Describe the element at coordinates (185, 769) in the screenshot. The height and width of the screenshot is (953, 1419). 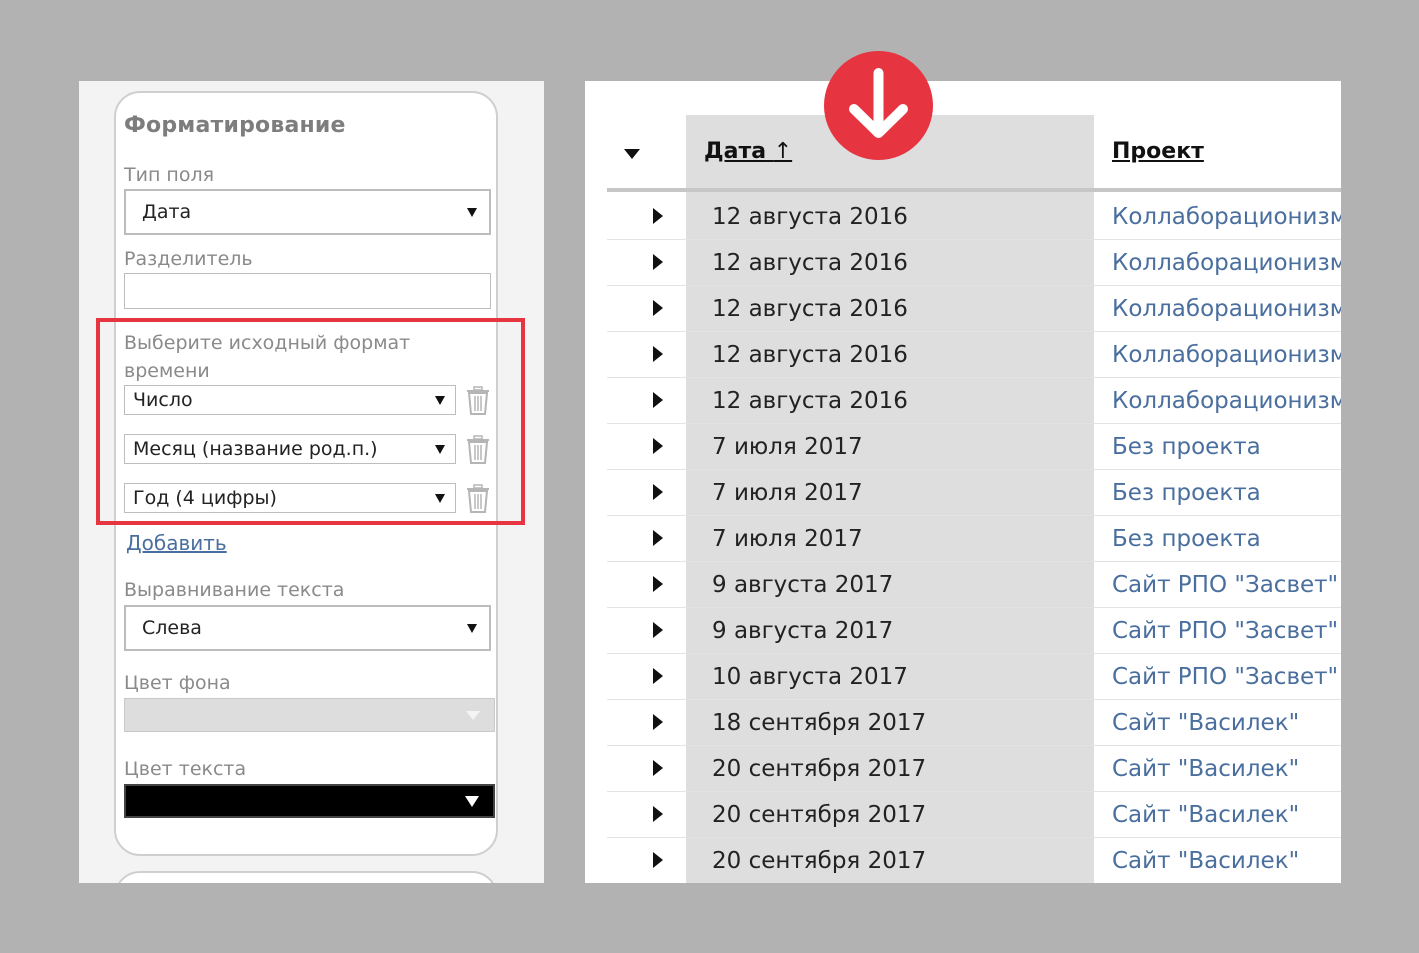
I see `text-color-label: Цвет текста` at that location.